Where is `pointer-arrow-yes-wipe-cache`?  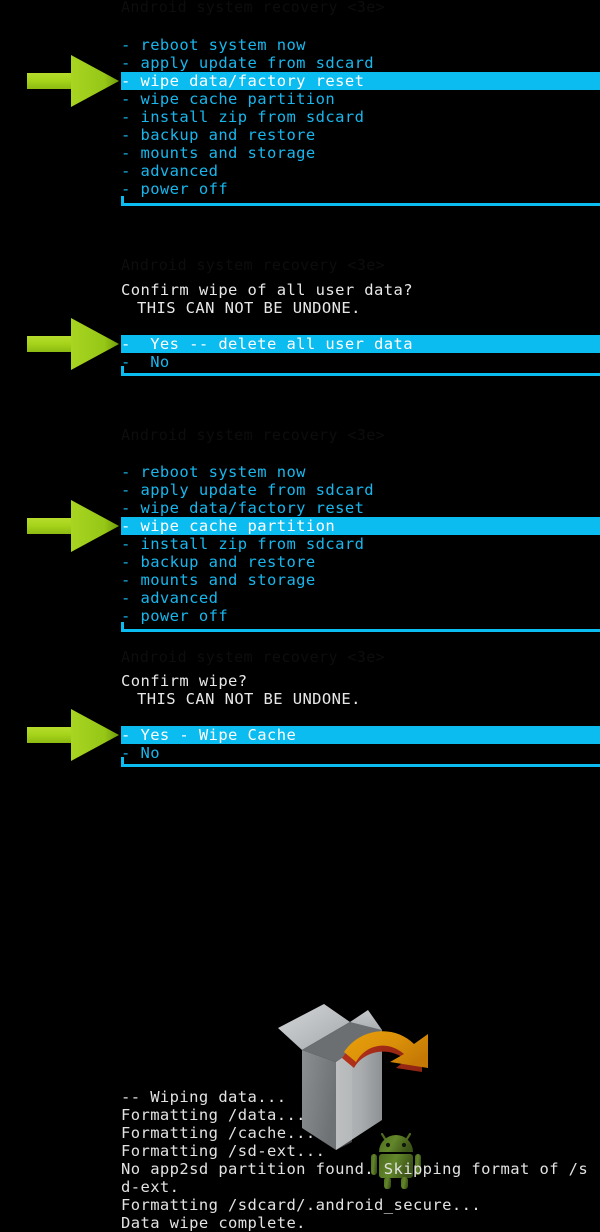
pointer-arrow-yes-wipe-cache is located at coordinates (73, 735).